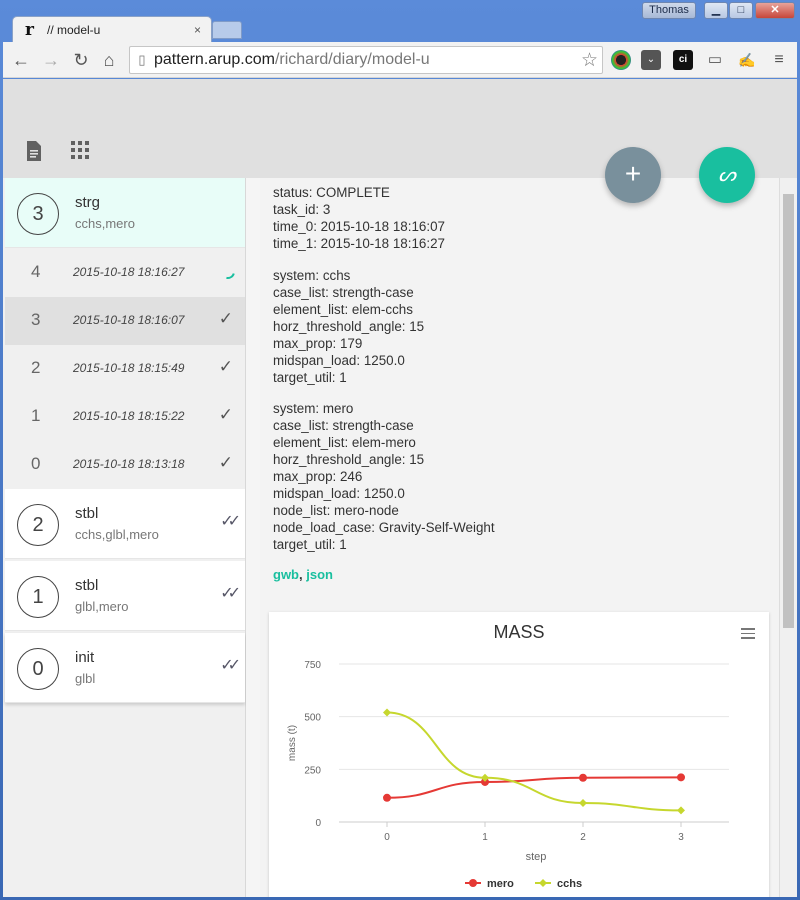 The height and width of the screenshot is (900, 800). Describe the element at coordinates (359, 243) in the screenshot. I see `detail-line: time_1: 2015-10-18 18:16:27` at that location.